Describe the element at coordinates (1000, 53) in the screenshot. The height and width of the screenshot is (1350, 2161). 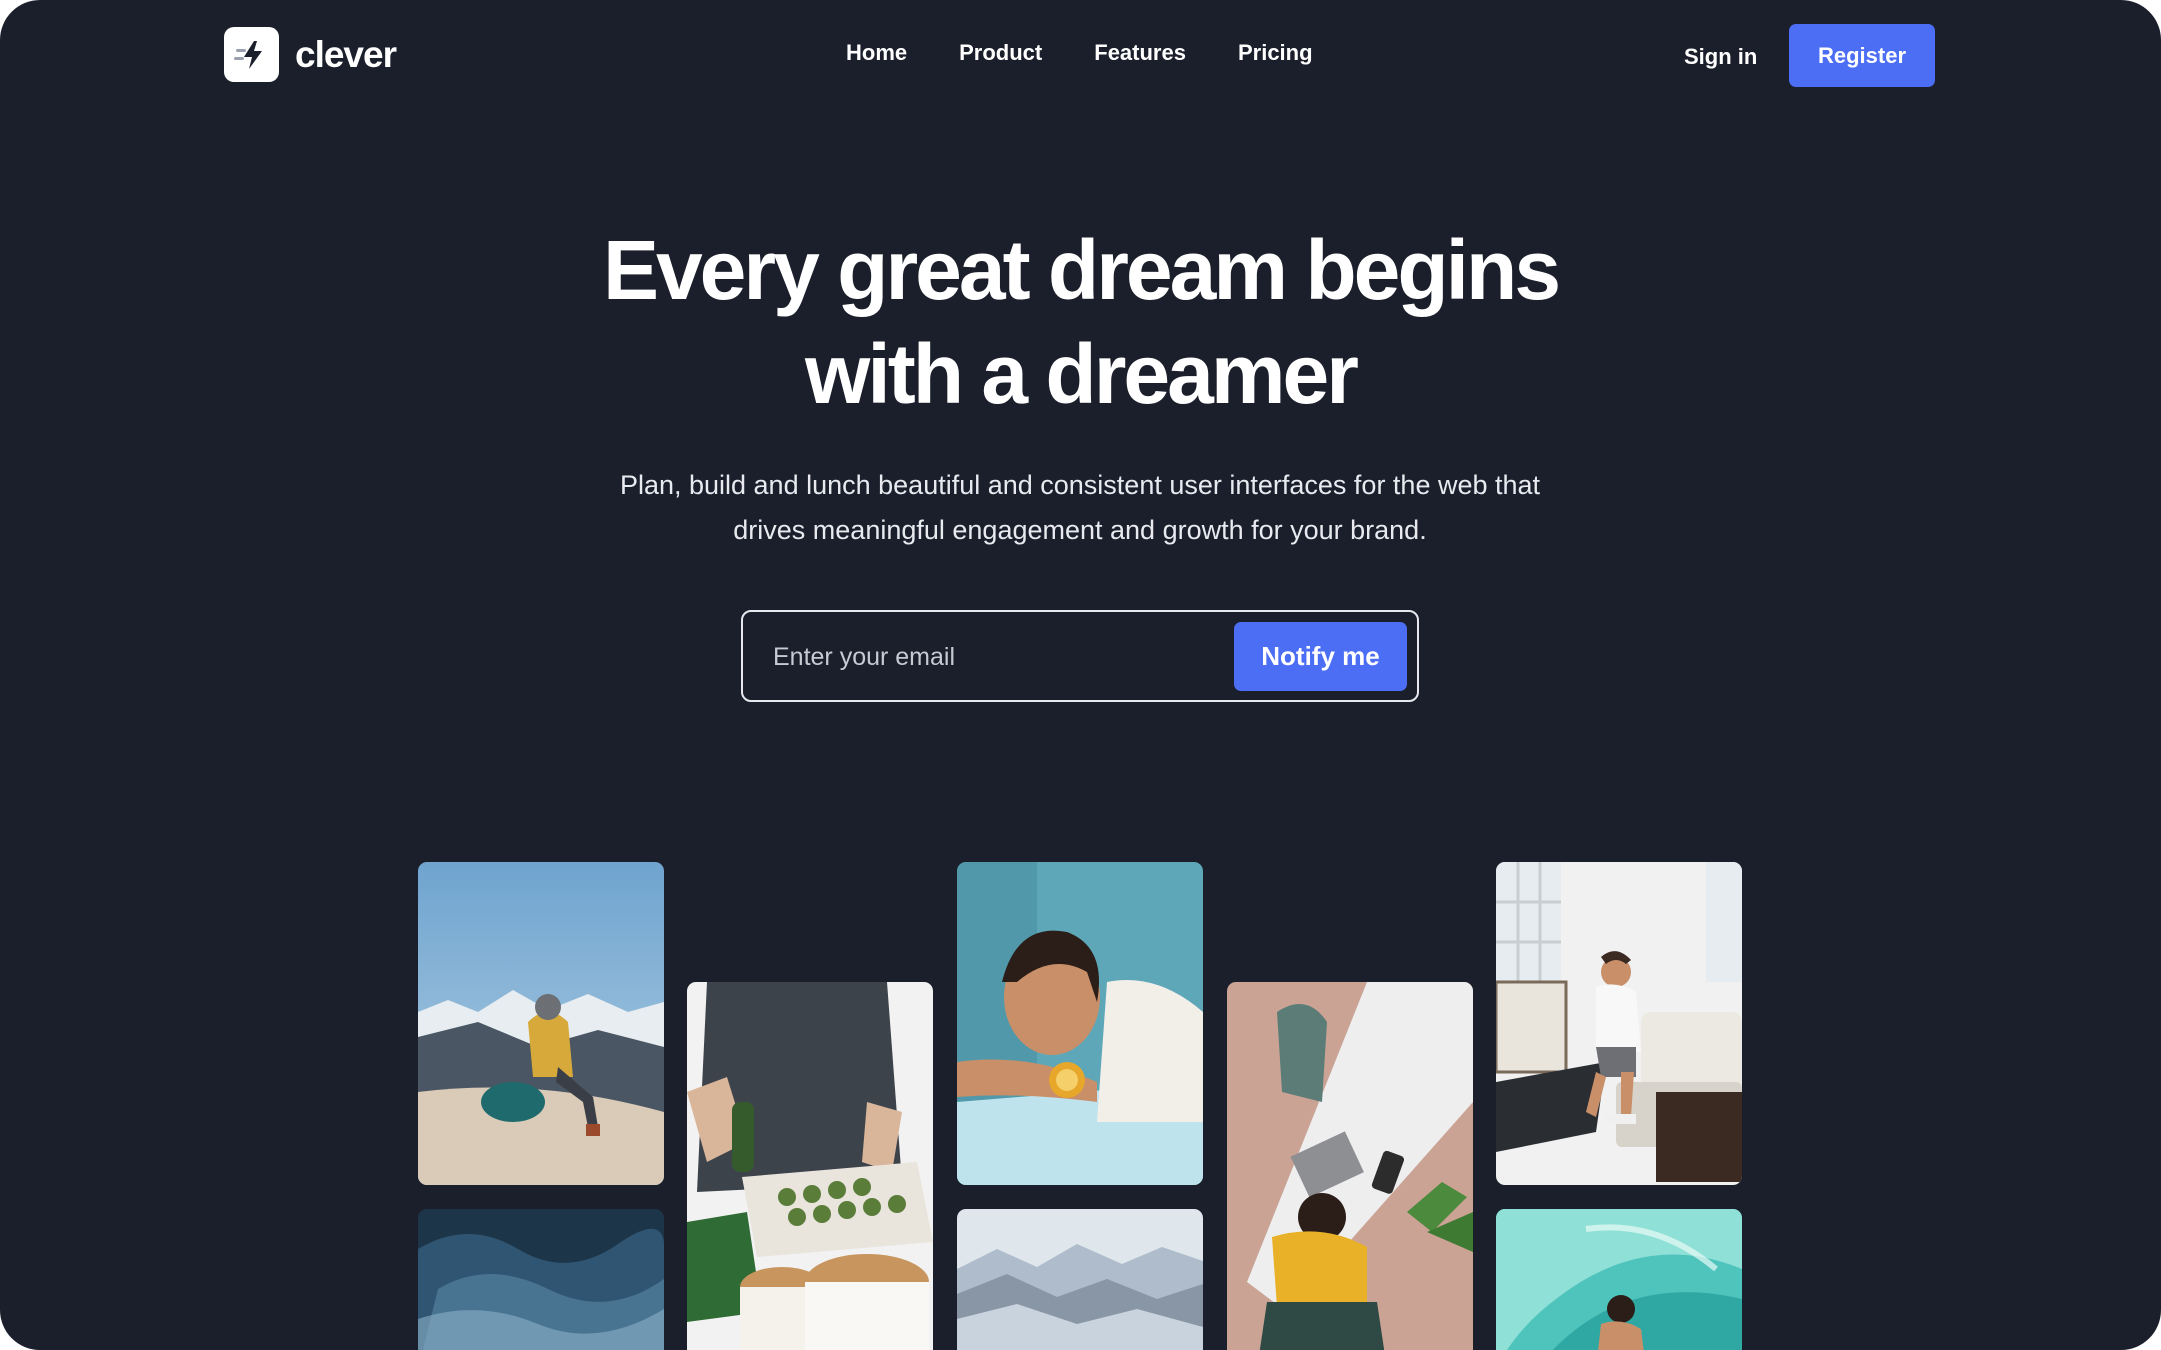
I see `nav-item-product: Product` at that location.